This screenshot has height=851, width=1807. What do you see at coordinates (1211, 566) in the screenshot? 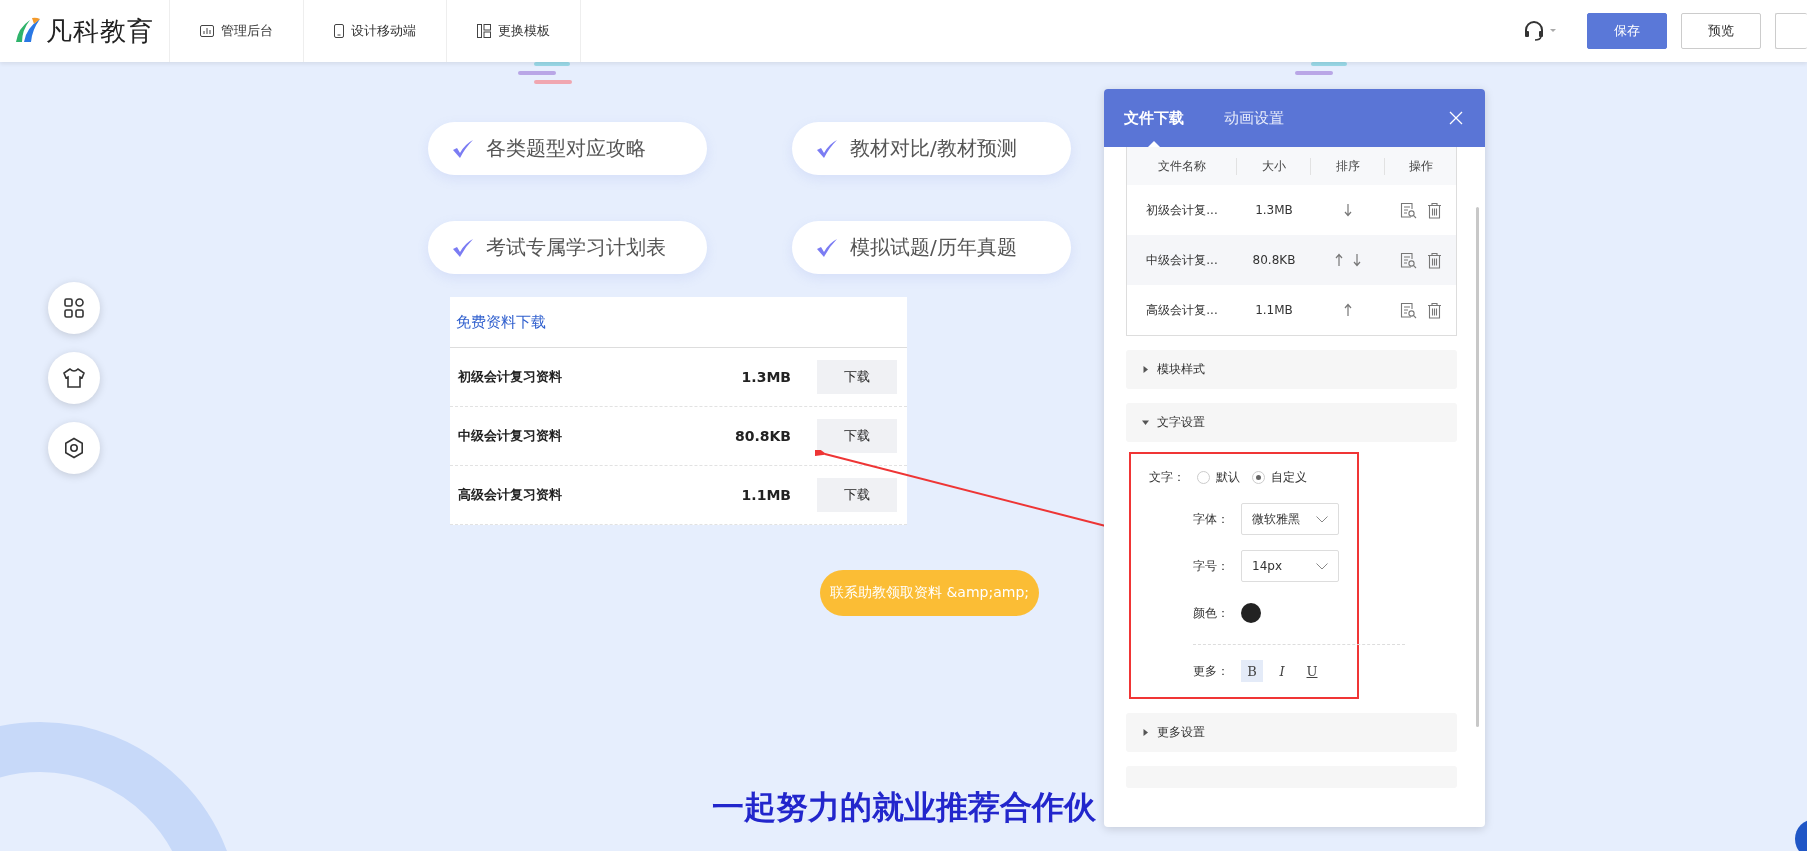
I see `field-label: 字号：` at bounding box center [1211, 566].